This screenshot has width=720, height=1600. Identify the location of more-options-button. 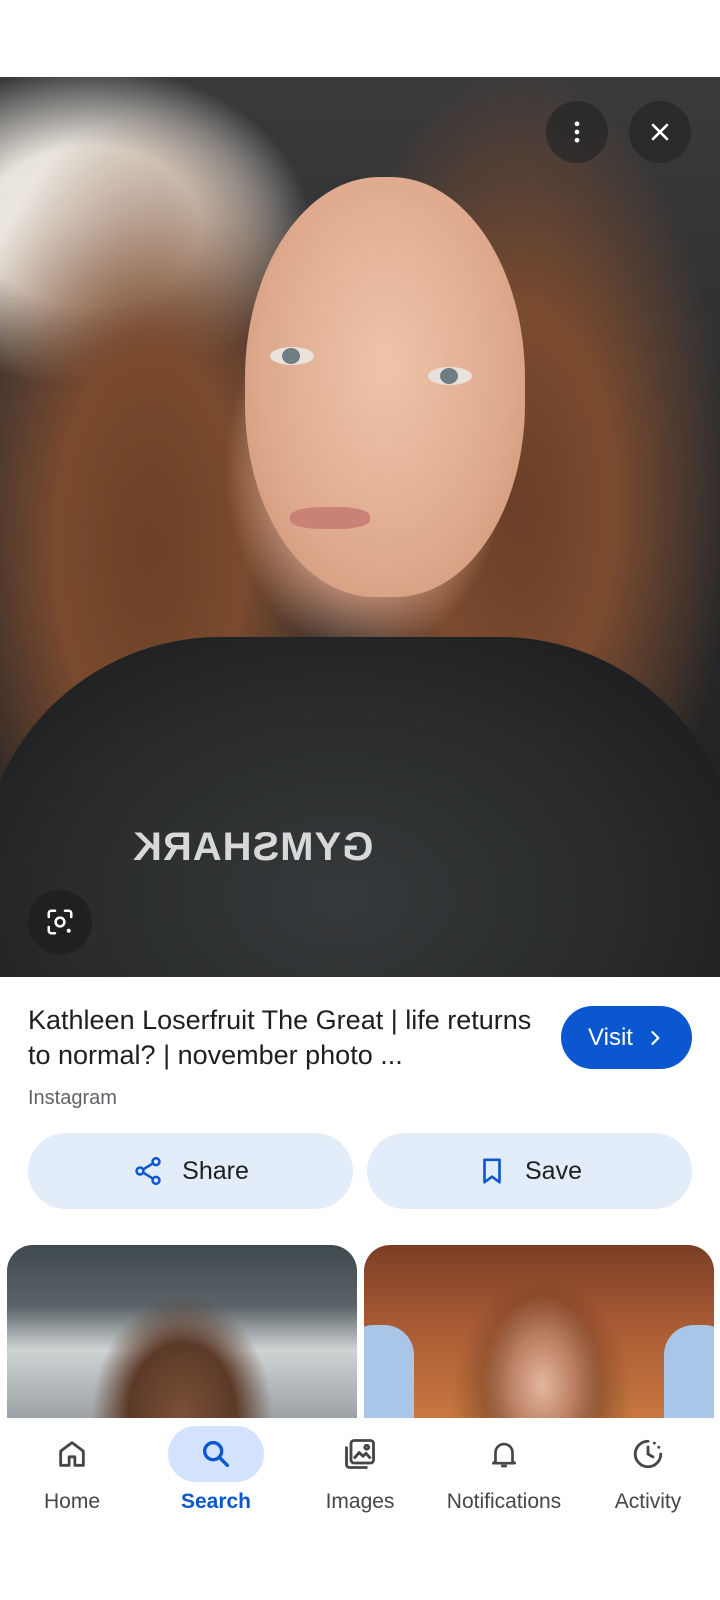
(577, 132).